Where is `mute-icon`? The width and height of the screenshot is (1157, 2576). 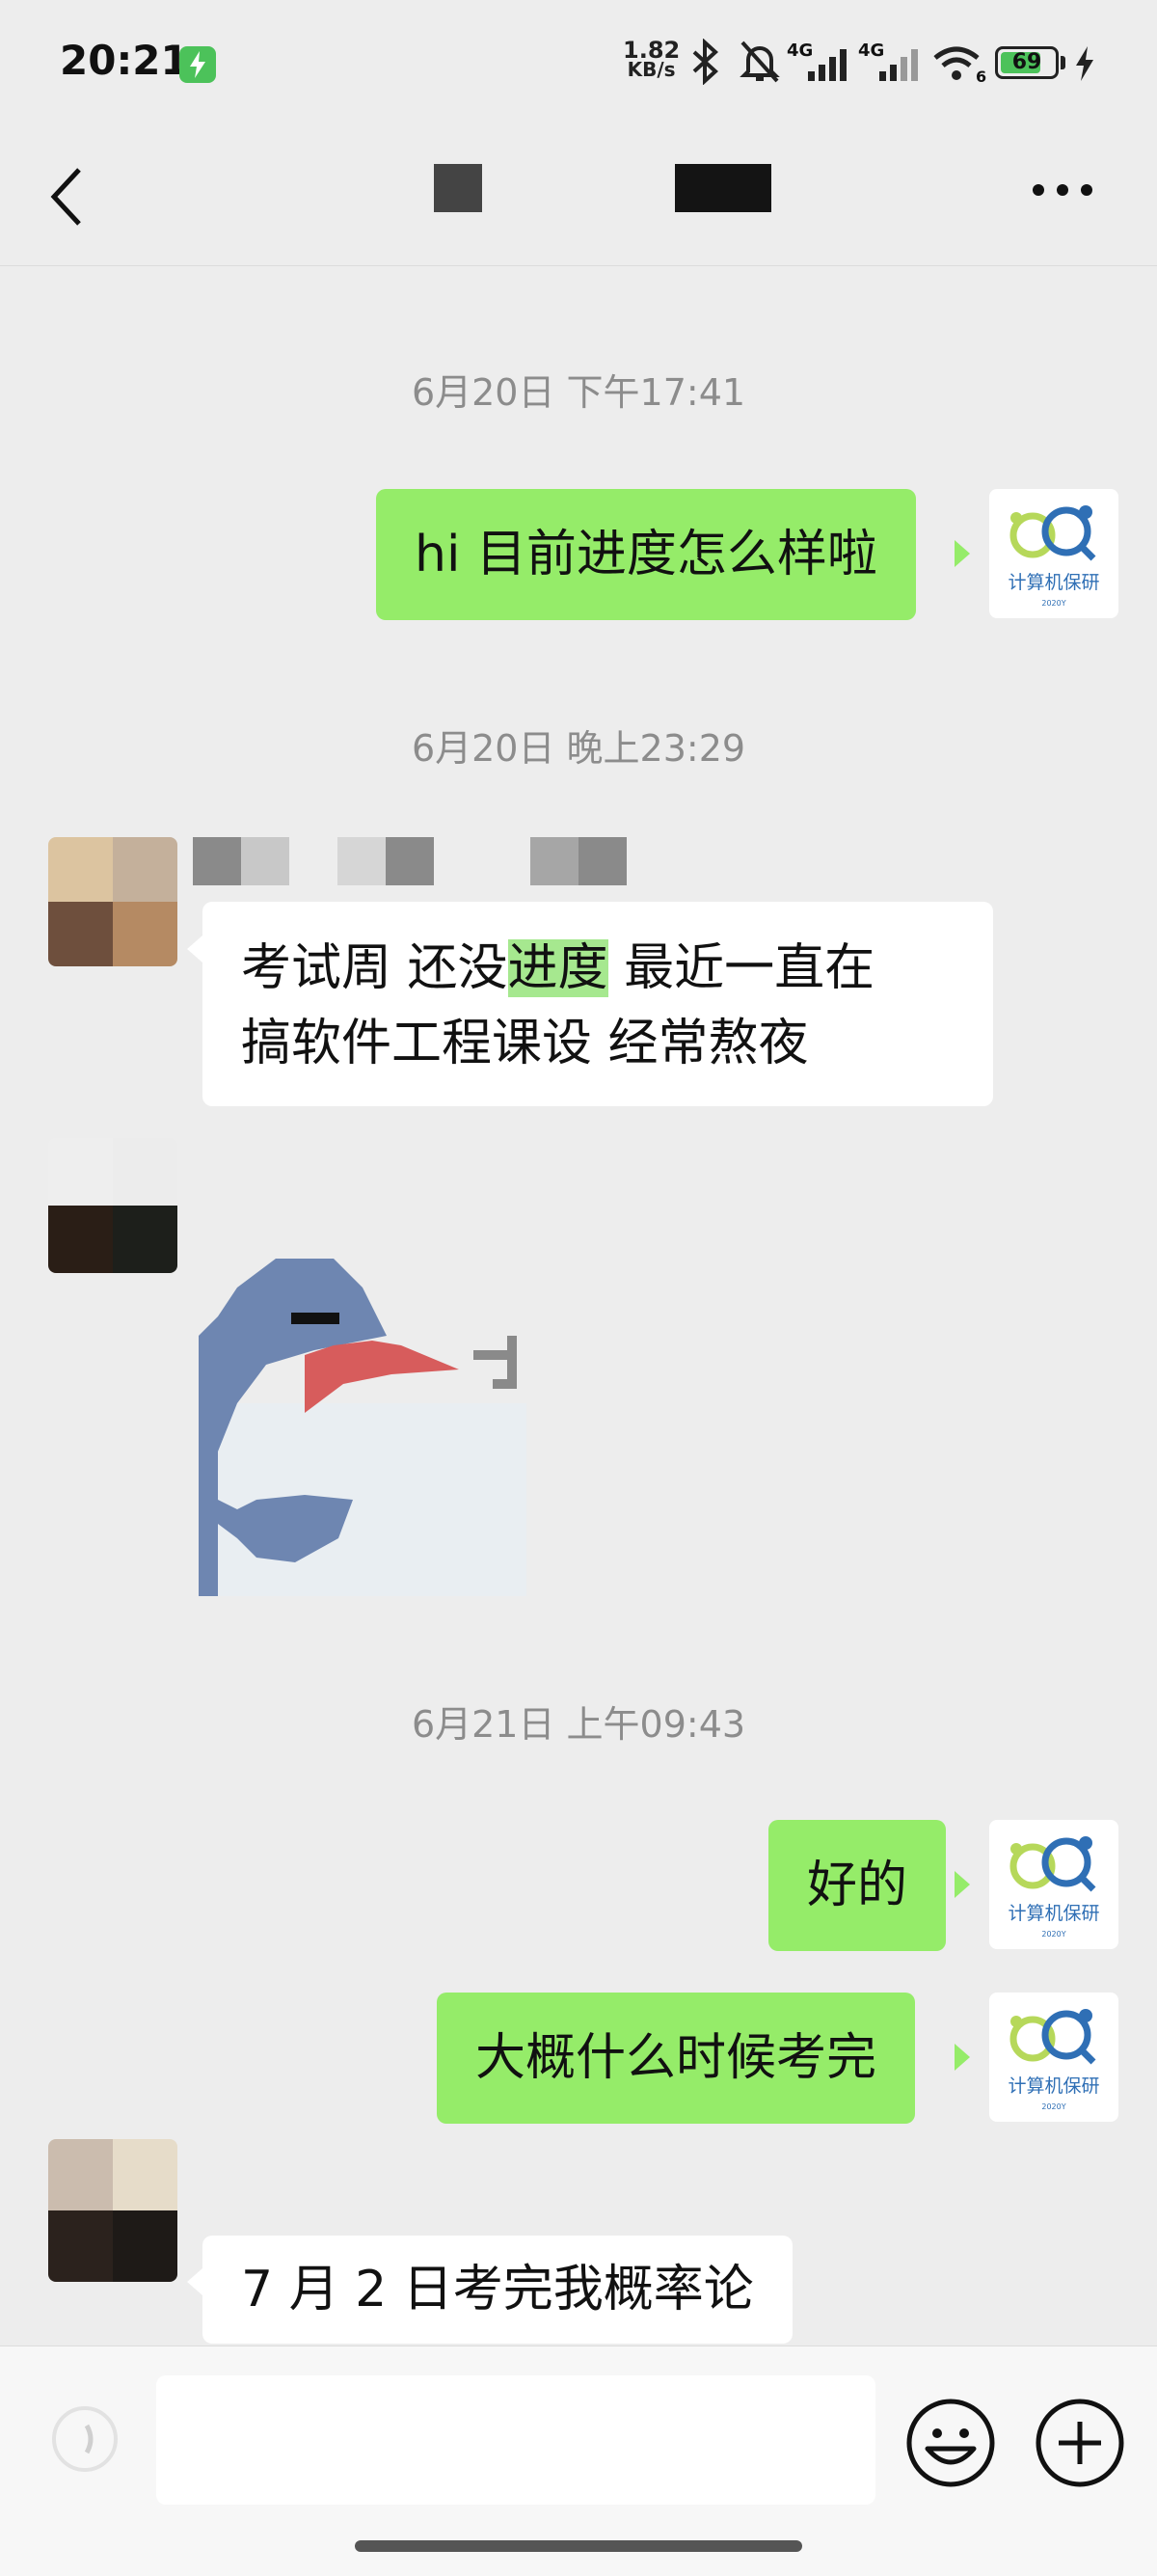
mute-icon is located at coordinates (760, 62).